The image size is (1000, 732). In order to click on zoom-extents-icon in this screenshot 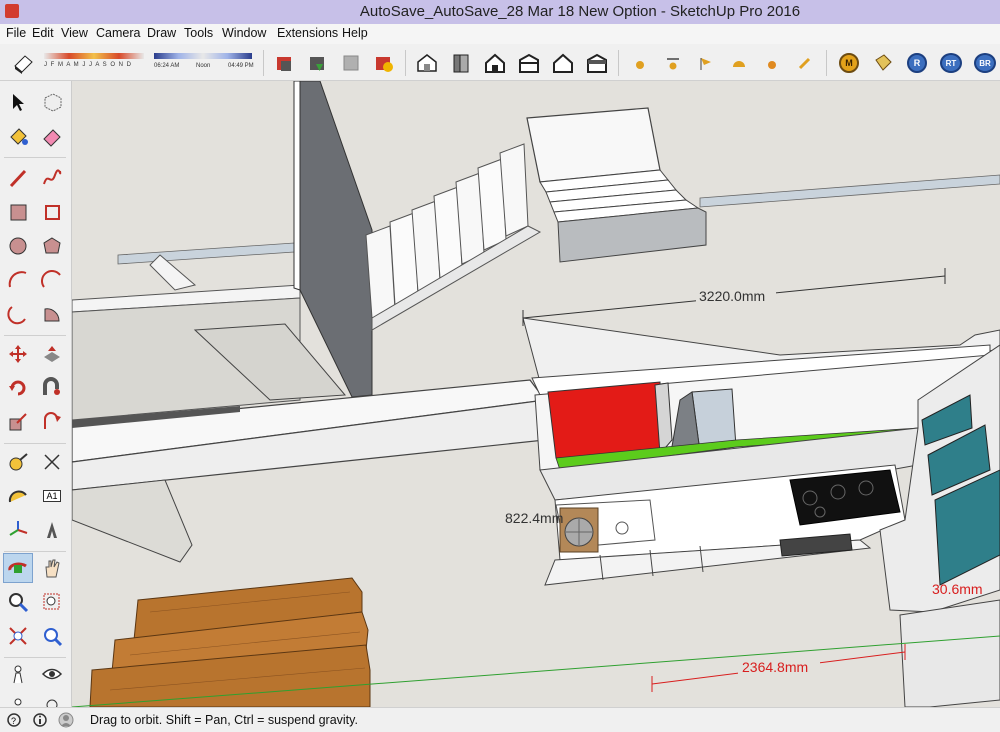, I will do `click(18, 636)`.